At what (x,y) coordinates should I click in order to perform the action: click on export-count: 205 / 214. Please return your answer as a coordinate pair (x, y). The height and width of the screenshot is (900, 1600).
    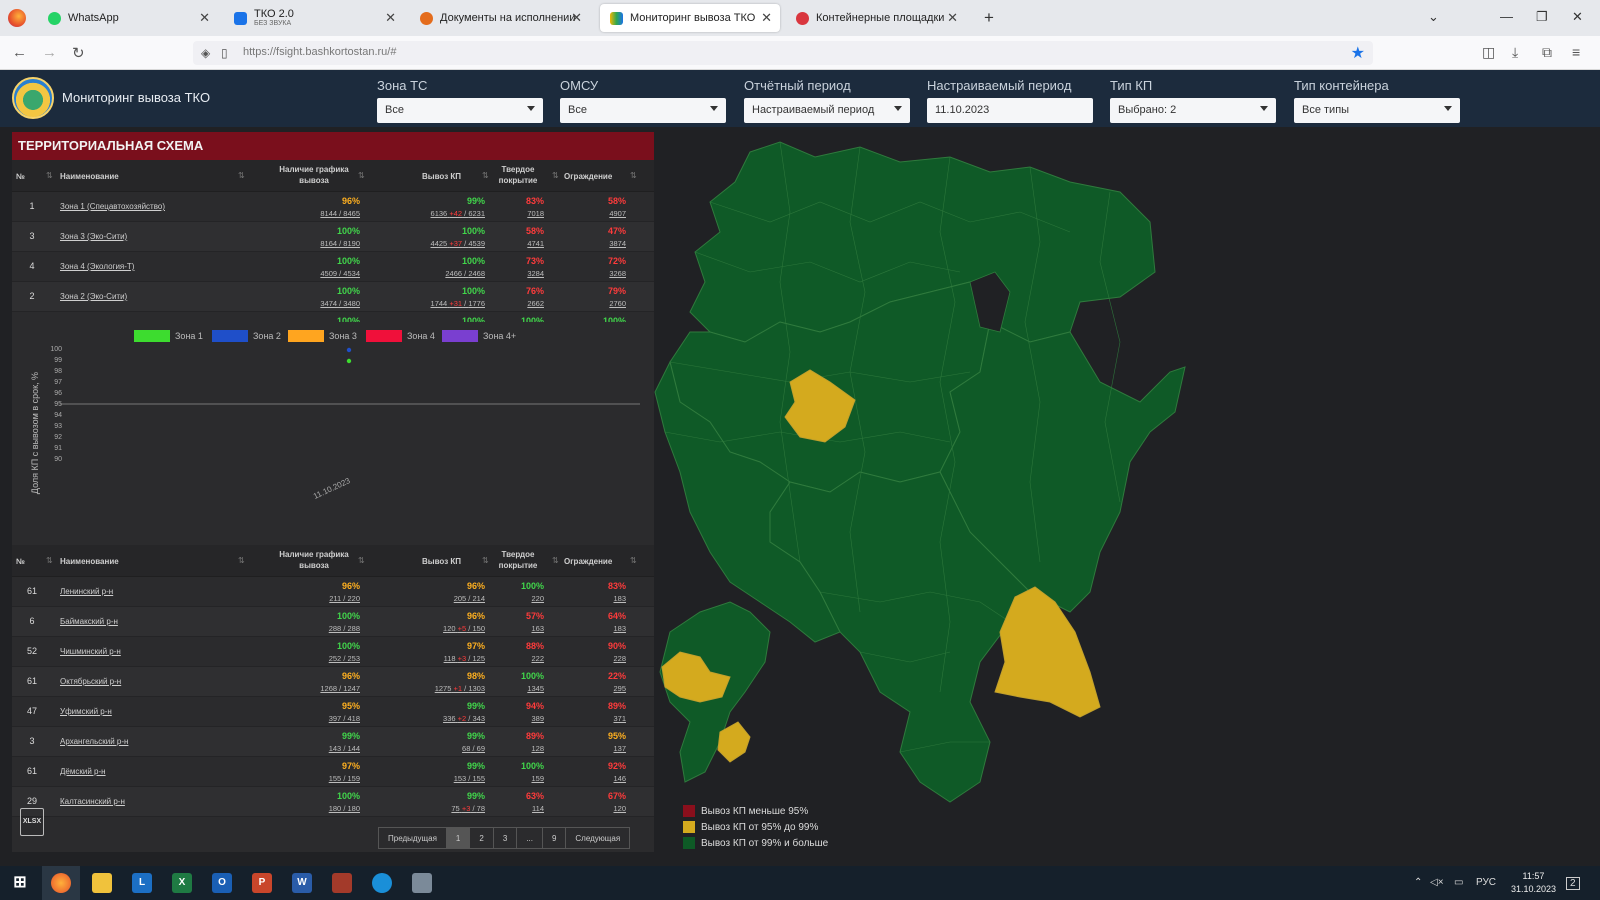
    Looking at the image, I should click on (438, 598).